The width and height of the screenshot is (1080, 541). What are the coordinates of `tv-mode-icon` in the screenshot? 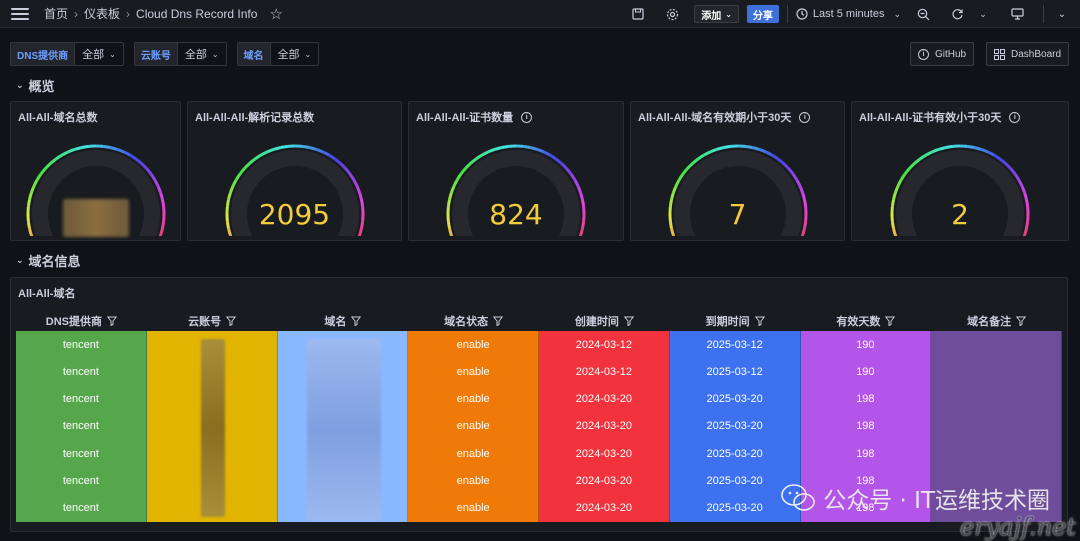 It's located at (1017, 14).